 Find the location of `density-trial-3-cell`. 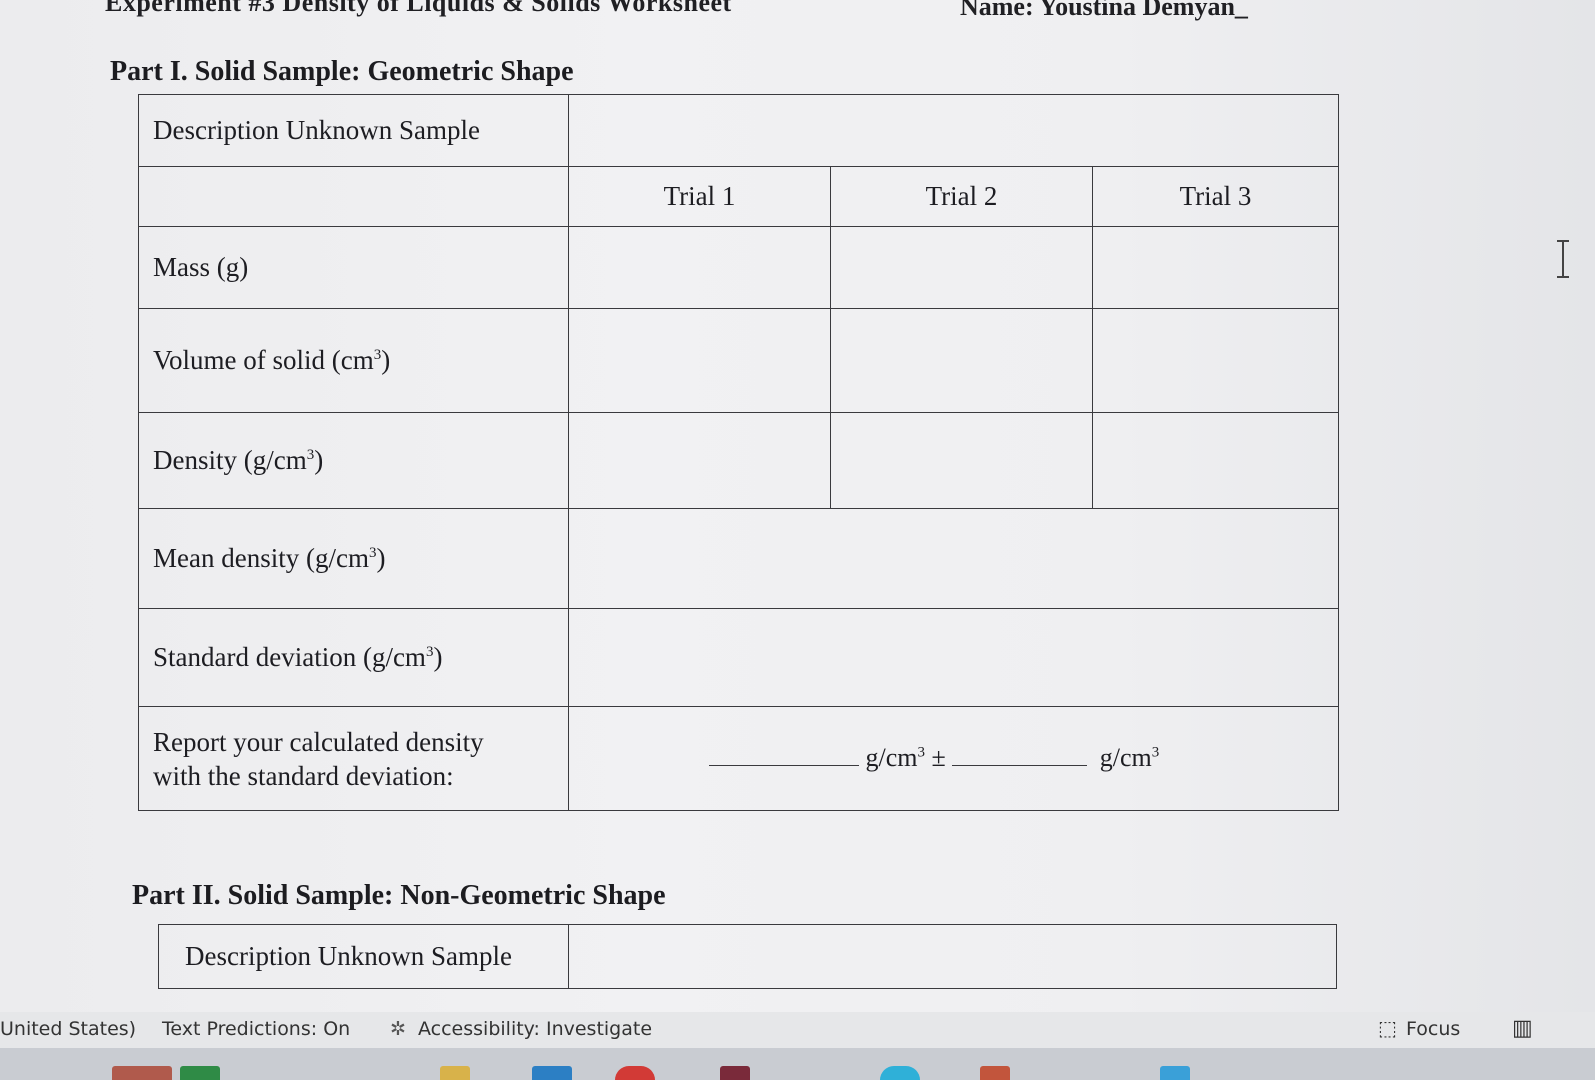

density-trial-3-cell is located at coordinates (1215, 460).